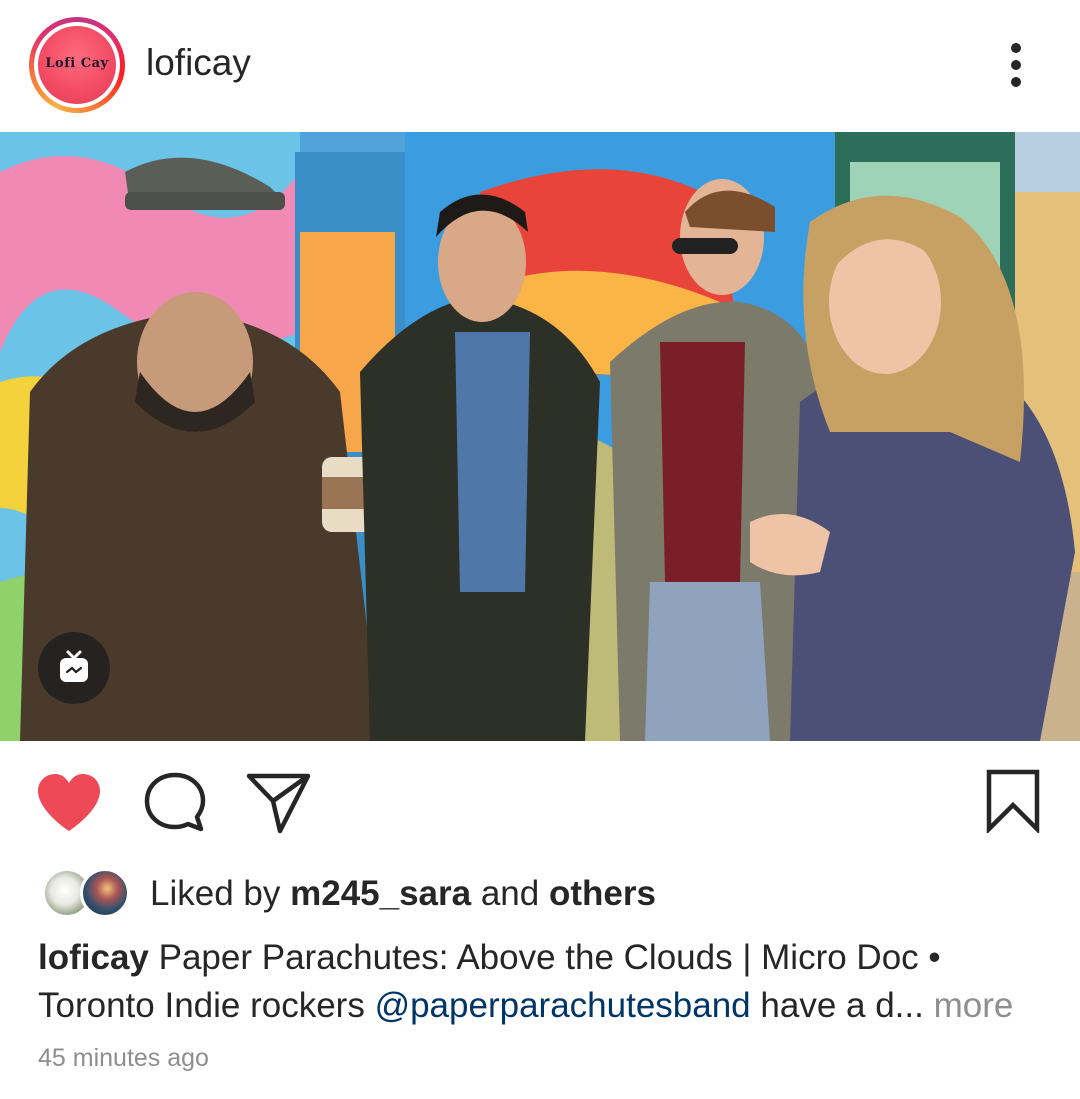 This screenshot has width=1080, height=1099. I want to click on story-ring: Lofi Cay, so click(77, 65).